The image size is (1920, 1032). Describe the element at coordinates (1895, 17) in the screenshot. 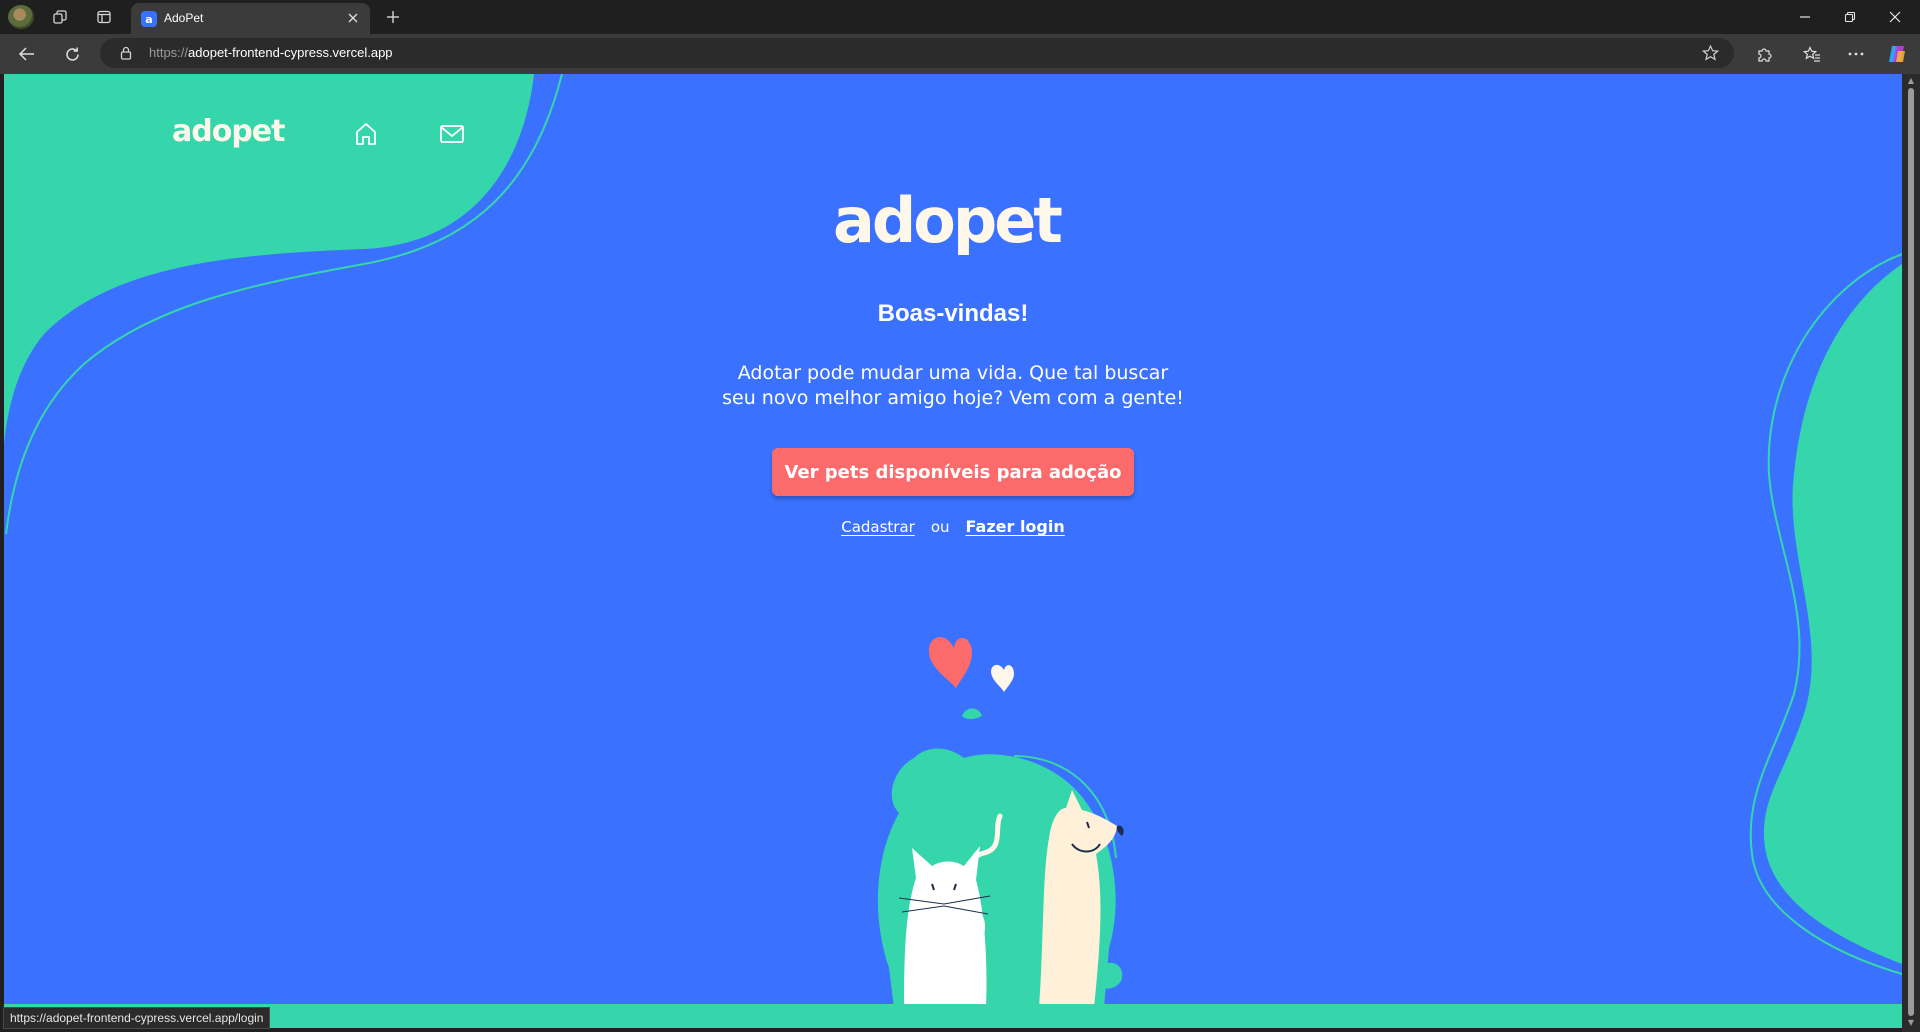

I see `close-window-icon` at that location.